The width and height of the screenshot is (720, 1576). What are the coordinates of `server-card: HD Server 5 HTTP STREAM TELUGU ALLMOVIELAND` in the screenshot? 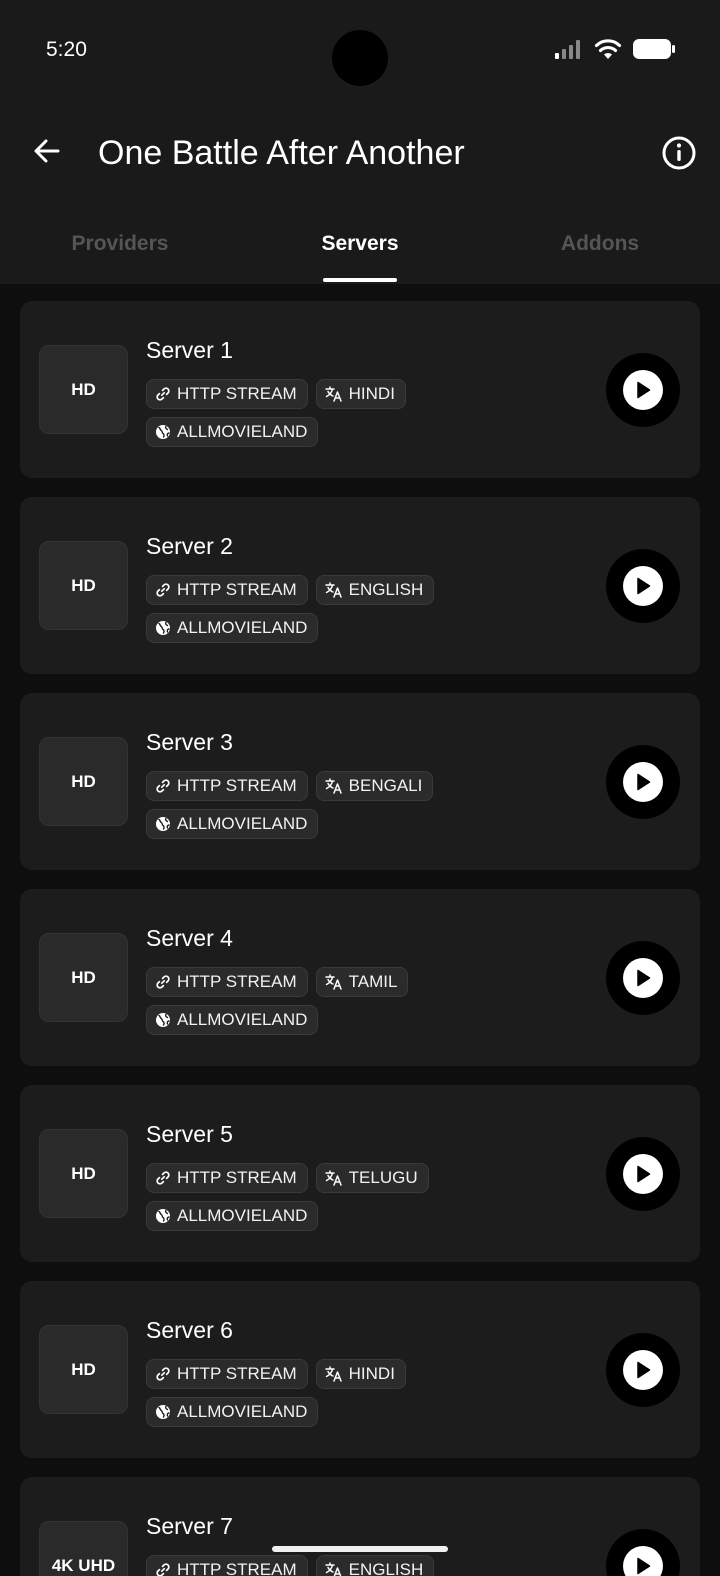 It's located at (360, 1173).